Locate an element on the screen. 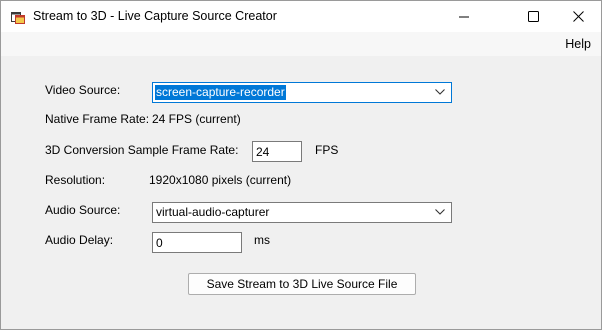 The width and height of the screenshot is (602, 330). audio-delay-unit: ms is located at coordinates (262, 240).